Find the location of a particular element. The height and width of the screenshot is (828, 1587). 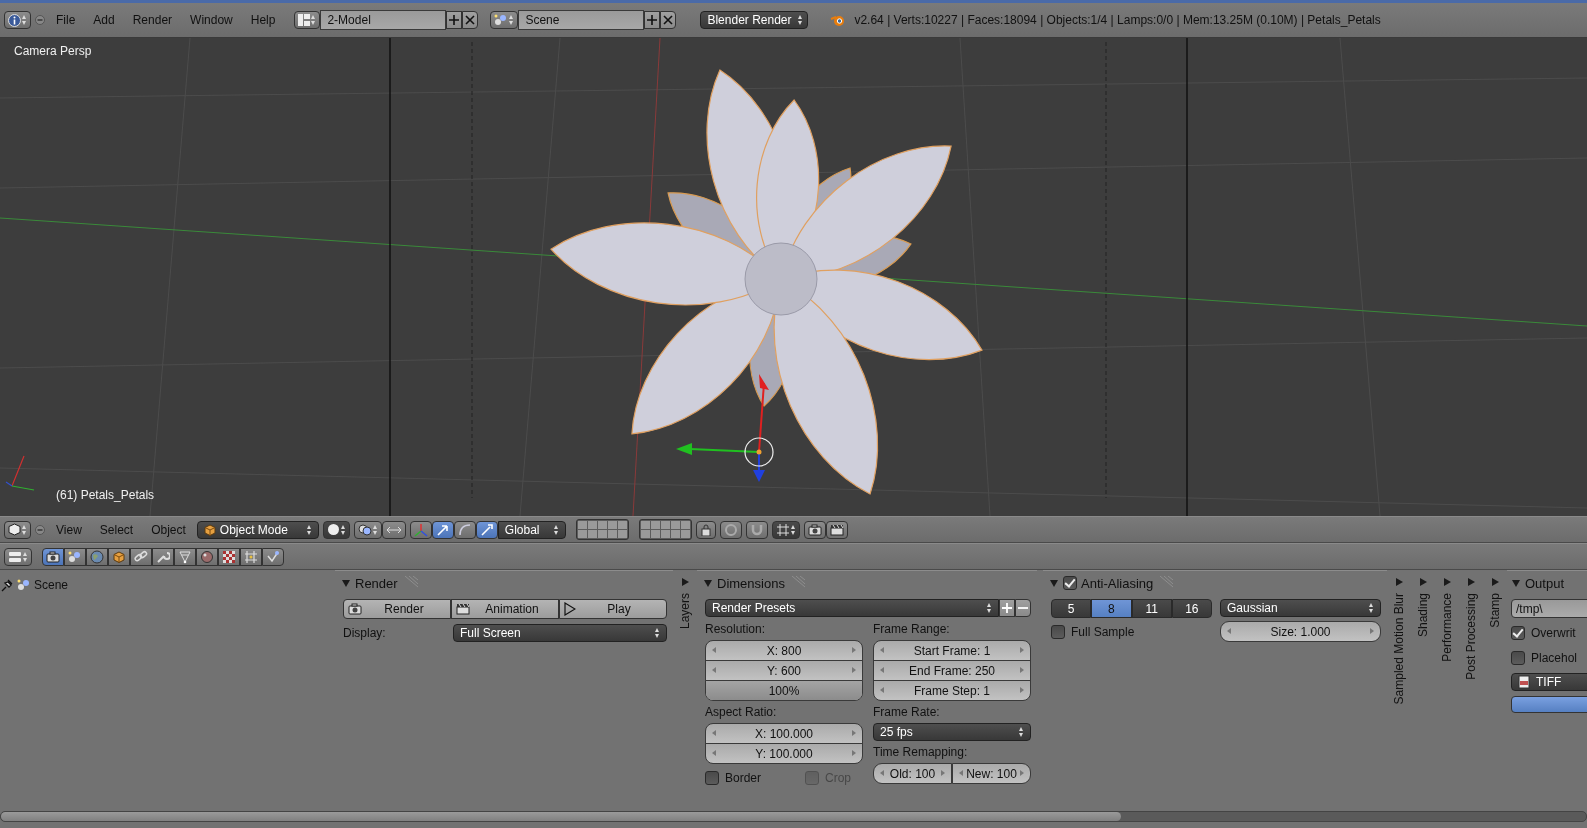

snap-button is located at coordinates (756, 529).